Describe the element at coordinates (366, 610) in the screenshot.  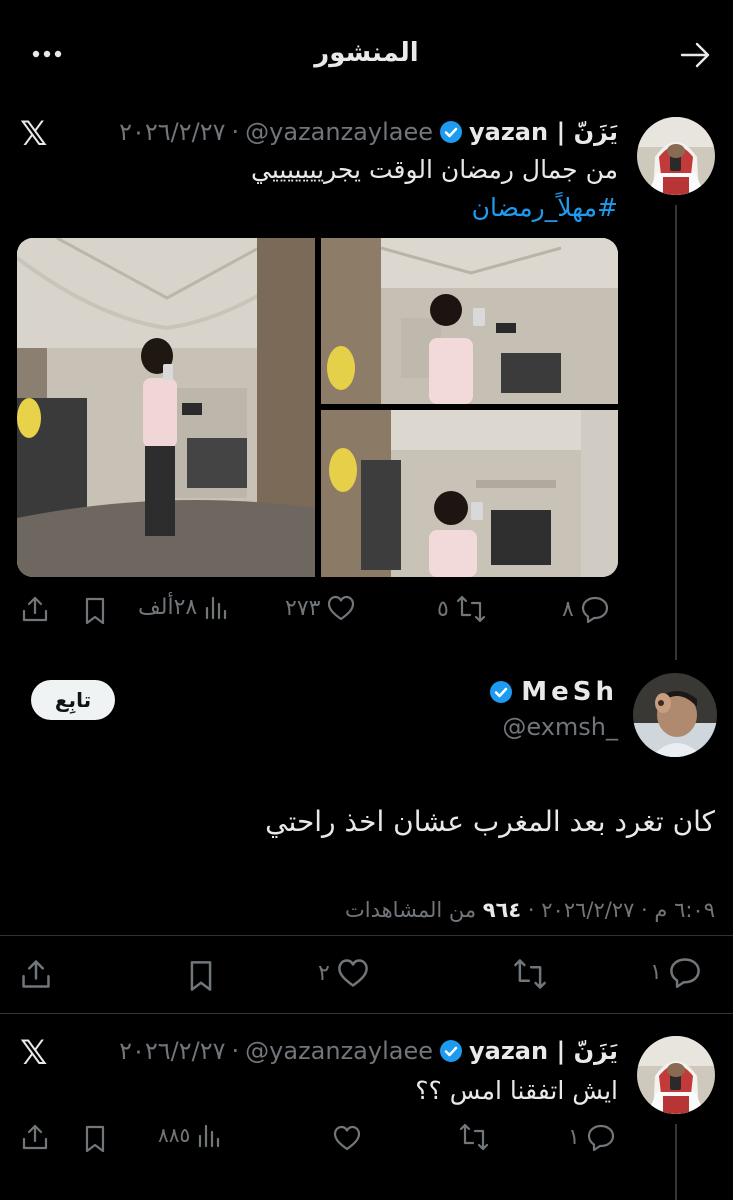
I see `tweet-actions: ٨ ٥ ٢٧٣ ٢٨ألف` at that location.